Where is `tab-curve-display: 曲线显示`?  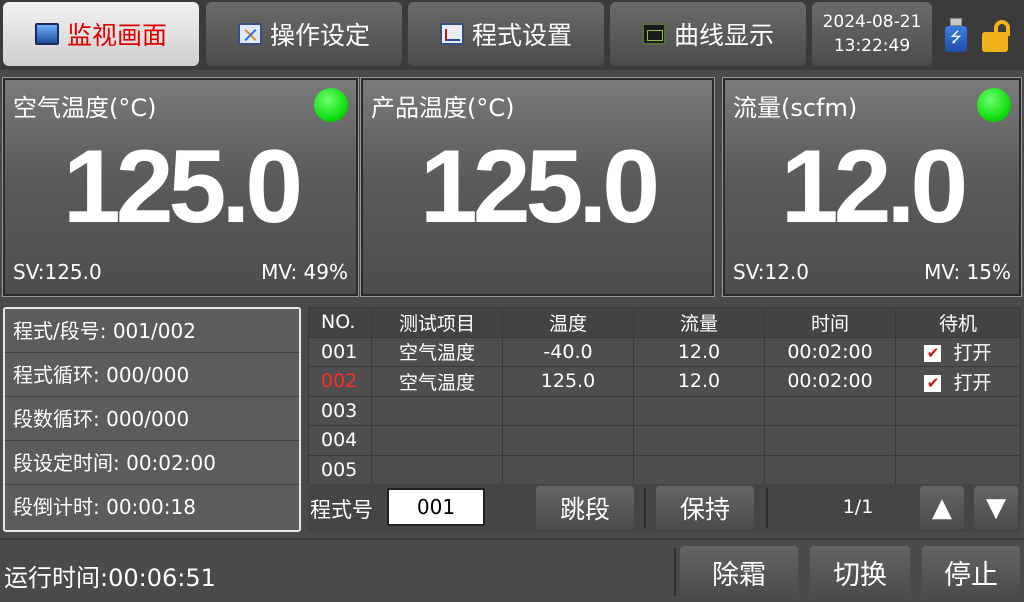 tab-curve-display: 曲线显示 is located at coordinates (708, 34).